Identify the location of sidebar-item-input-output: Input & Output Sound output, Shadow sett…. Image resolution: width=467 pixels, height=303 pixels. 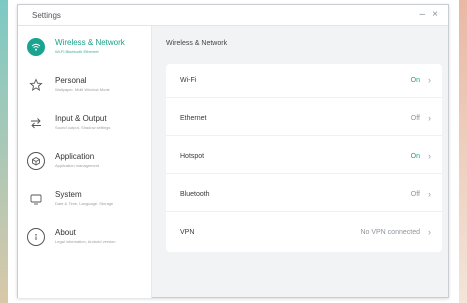
(85, 123).